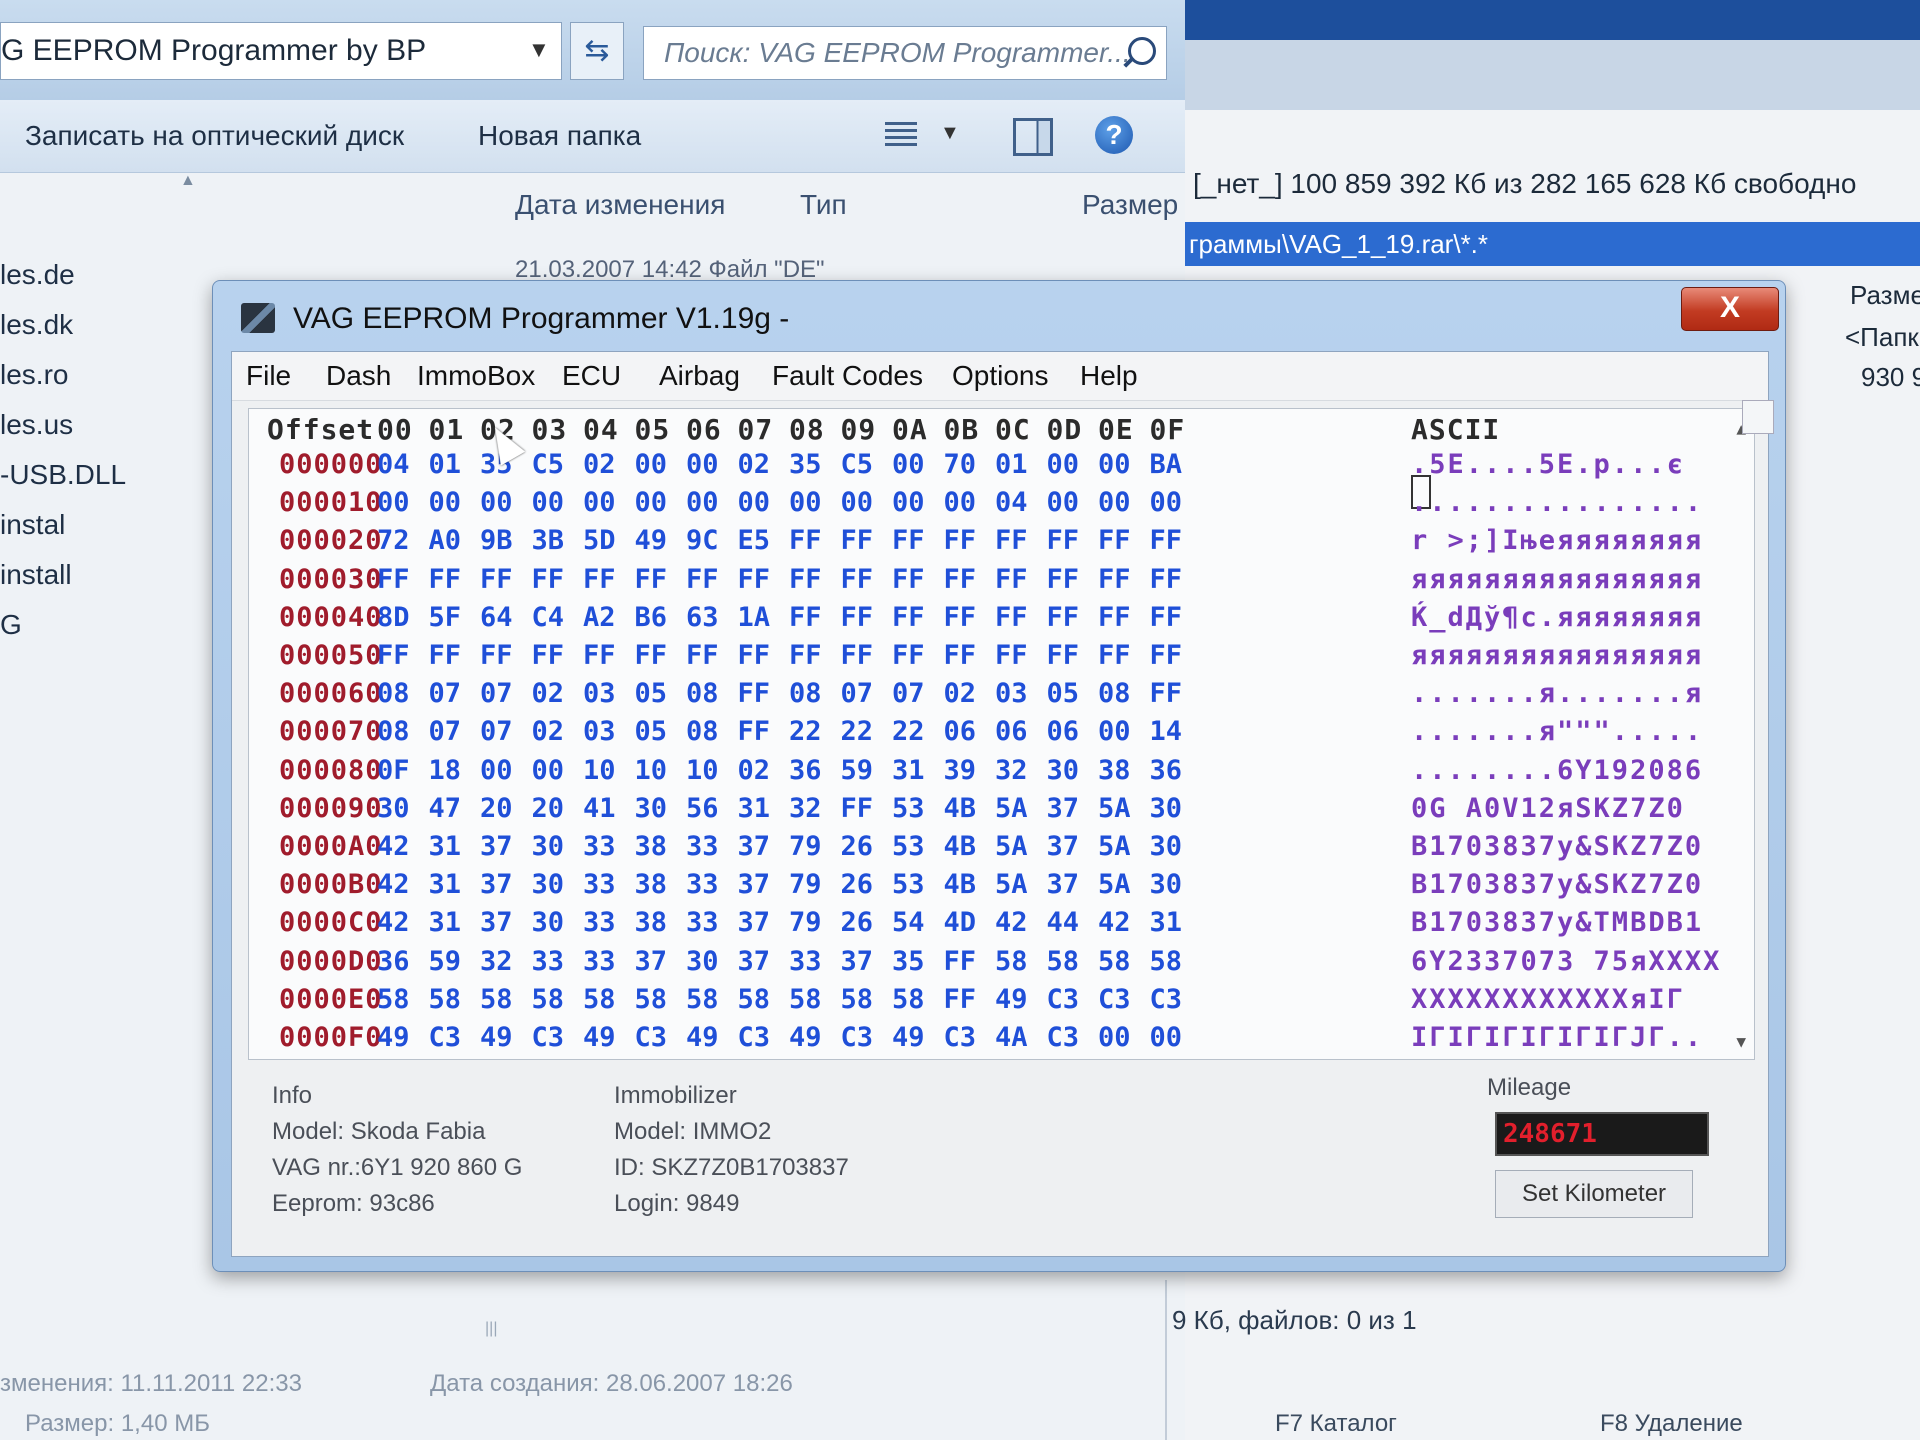  Describe the element at coordinates (548, 540) in the screenshot. I see `hex-byte: 3B` at that location.